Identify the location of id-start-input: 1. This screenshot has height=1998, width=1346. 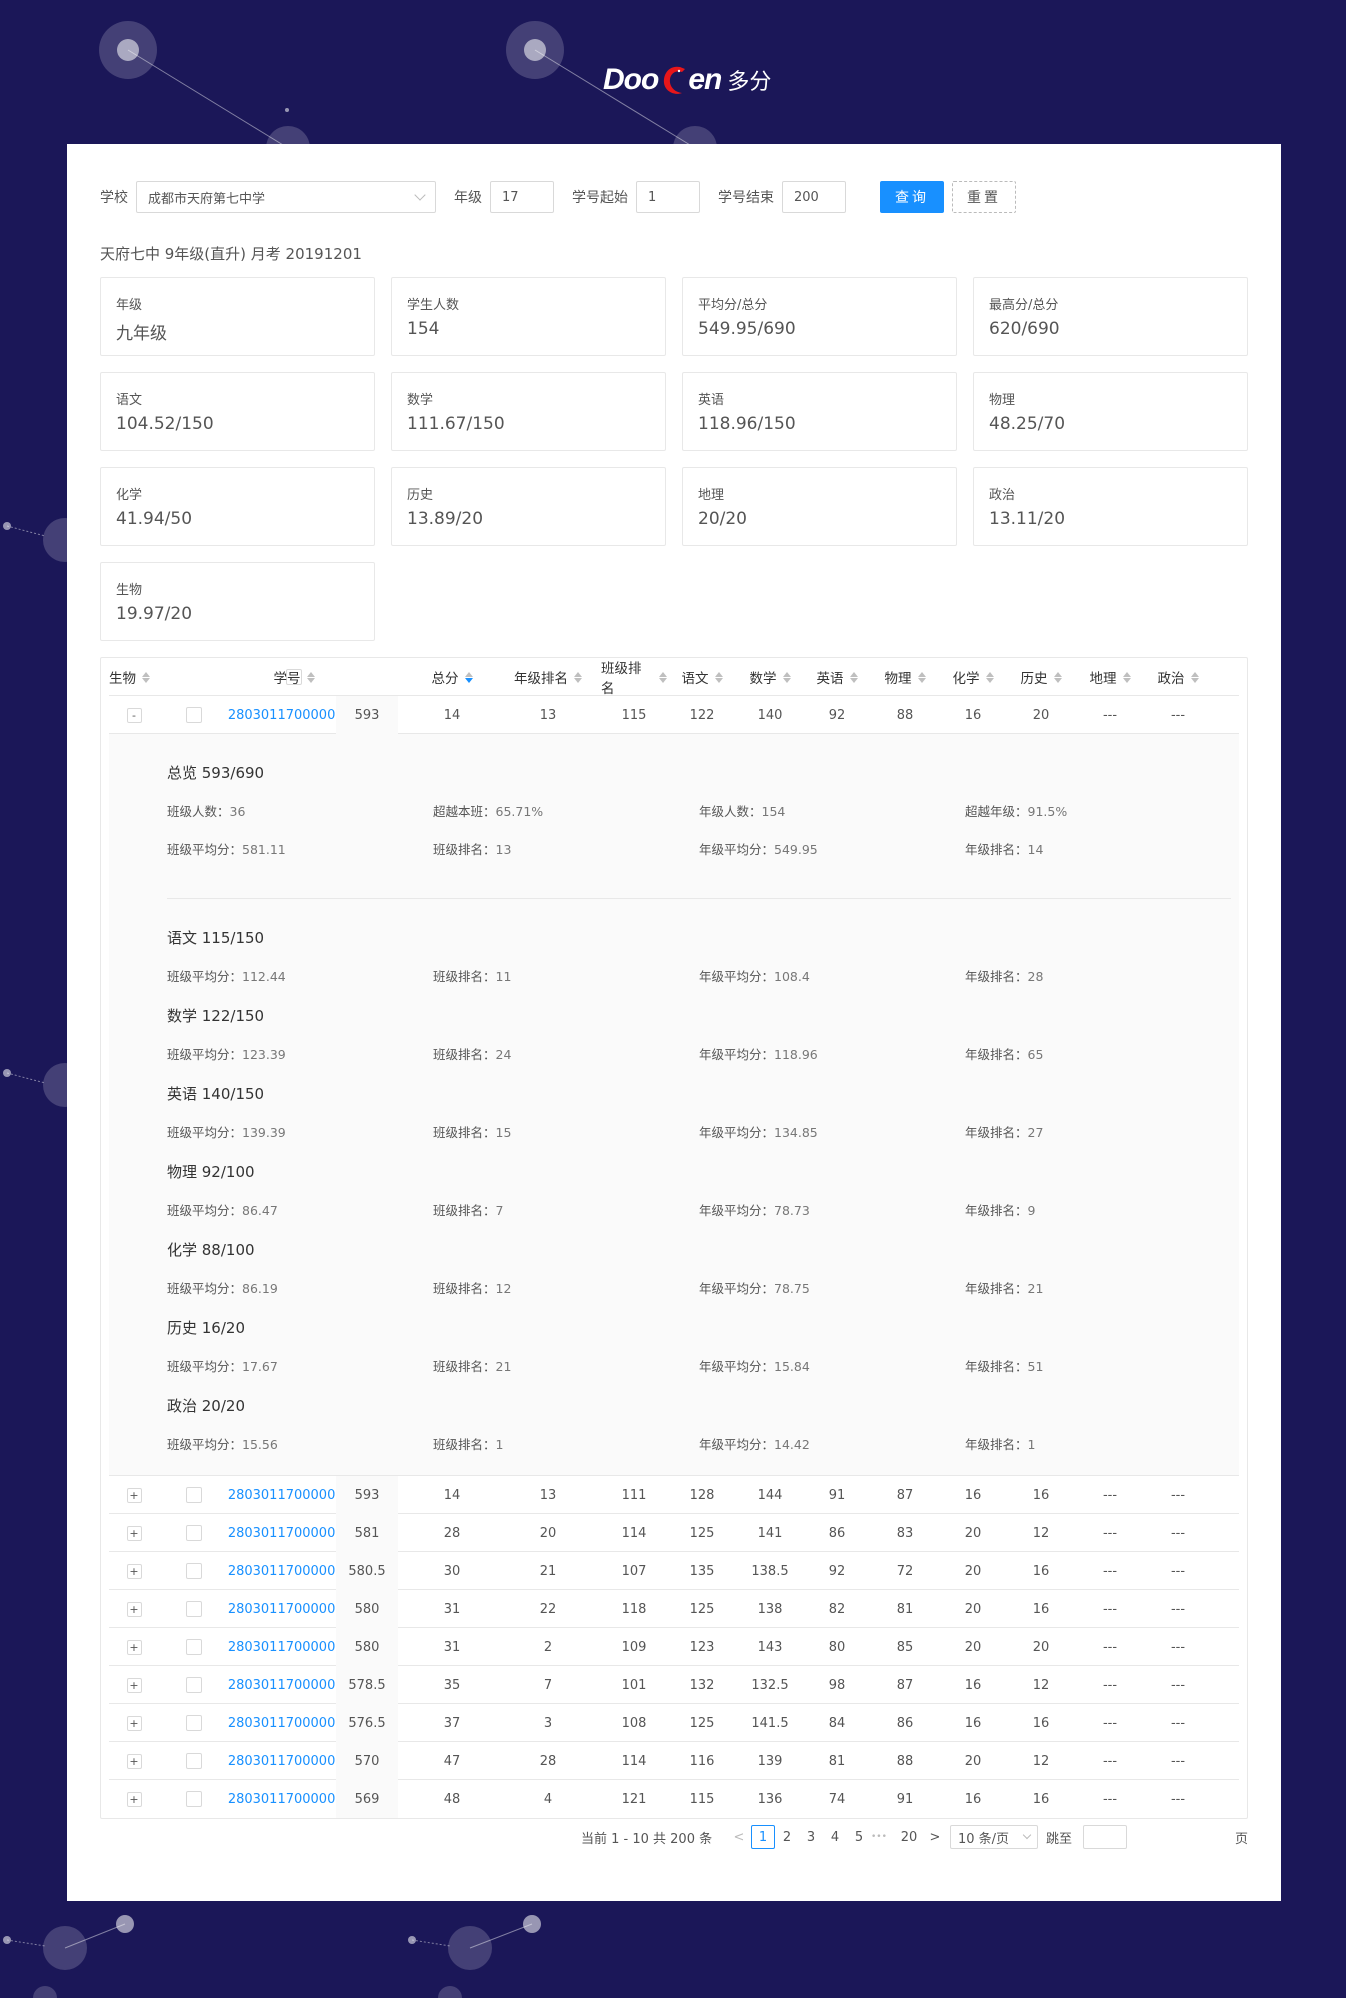
(668, 197).